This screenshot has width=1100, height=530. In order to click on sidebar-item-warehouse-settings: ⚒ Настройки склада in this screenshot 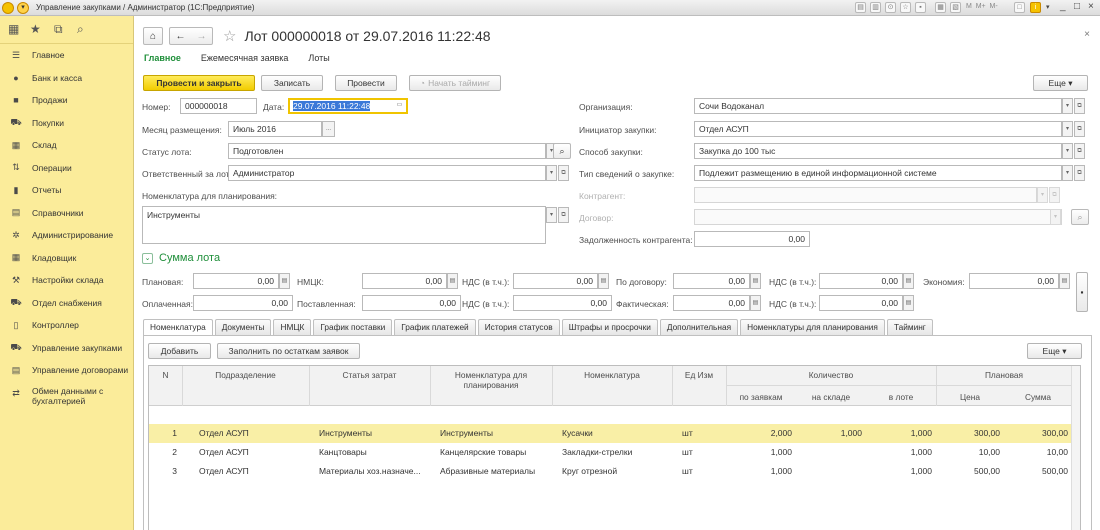, I will do `click(66, 280)`.